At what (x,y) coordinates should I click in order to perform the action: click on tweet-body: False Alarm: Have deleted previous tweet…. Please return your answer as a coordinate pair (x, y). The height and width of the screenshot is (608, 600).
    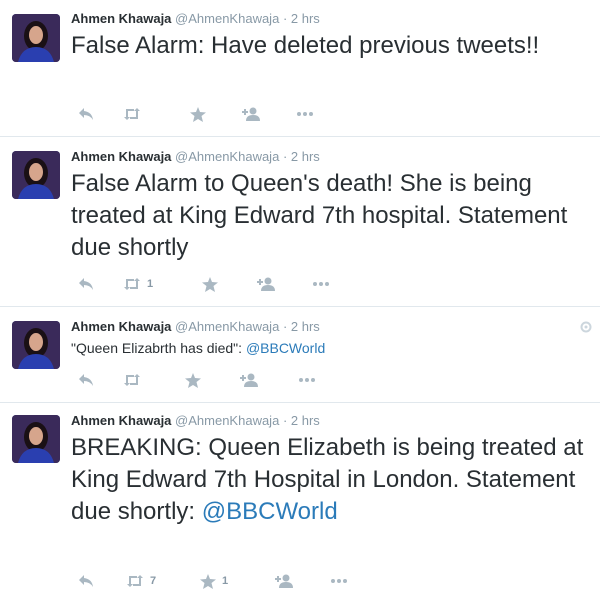
    Looking at the image, I should click on (305, 45).